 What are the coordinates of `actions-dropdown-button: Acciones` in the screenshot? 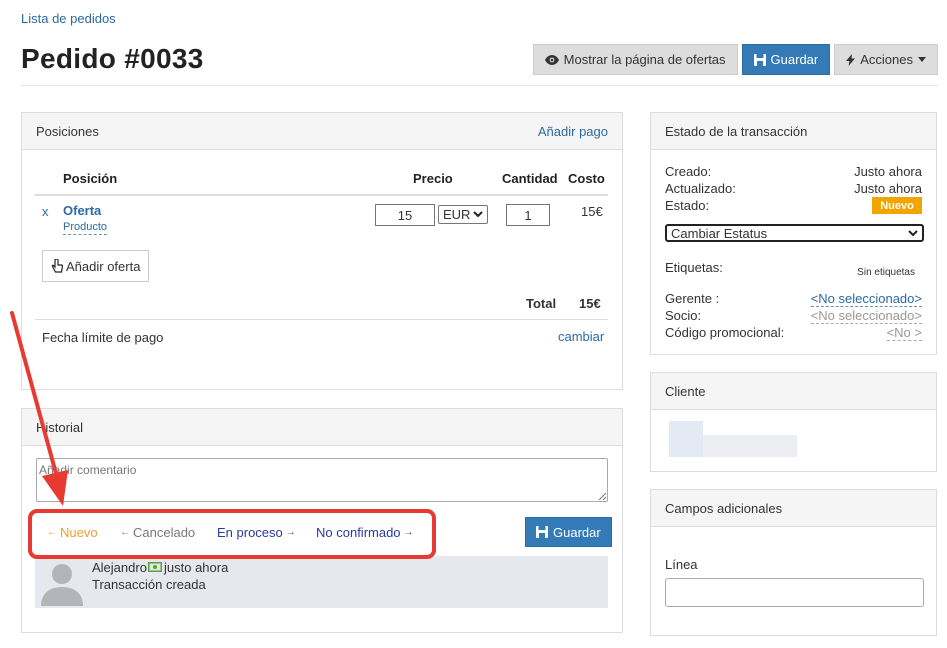 It's located at (886, 59).